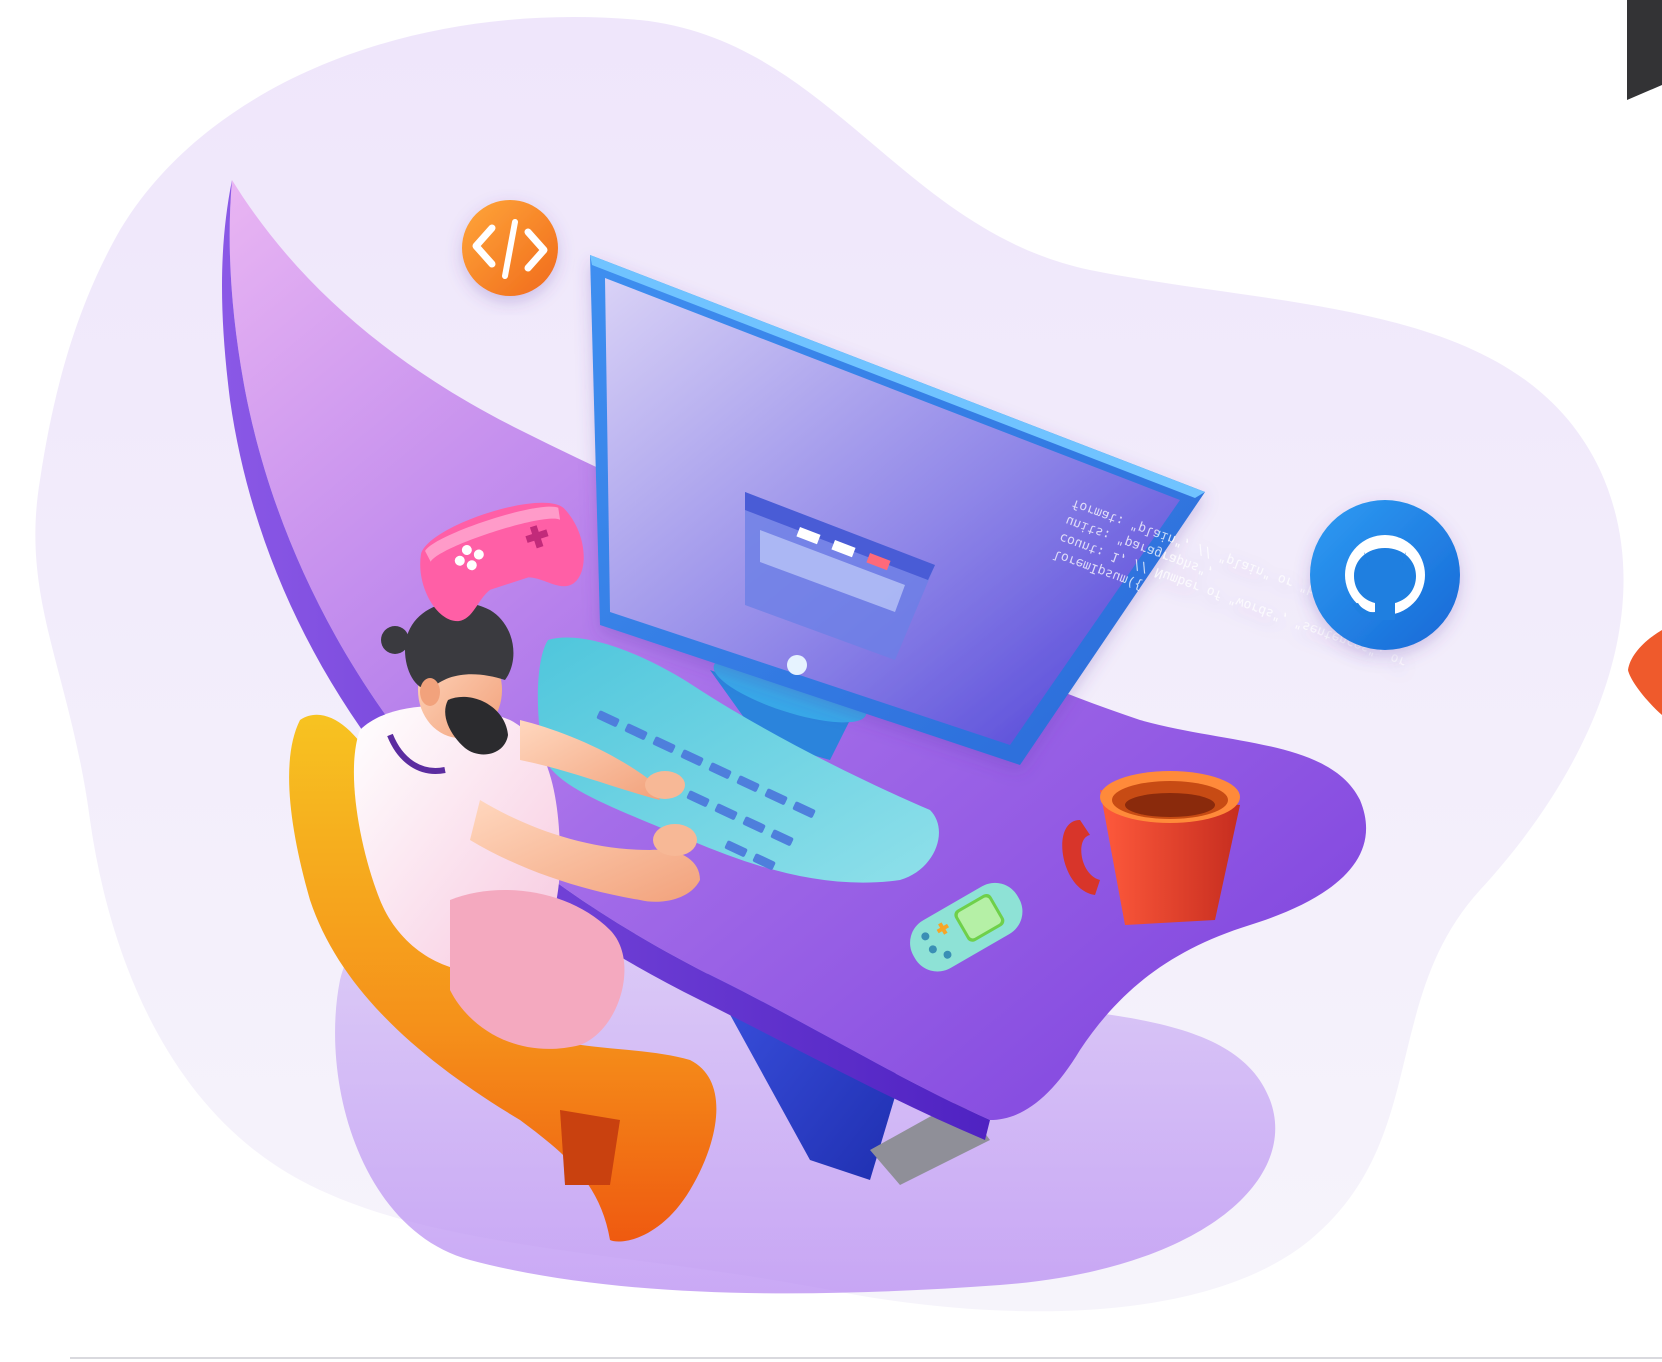 The width and height of the screenshot is (1662, 1362). I want to click on edge-dark-card, so click(1644, 50).